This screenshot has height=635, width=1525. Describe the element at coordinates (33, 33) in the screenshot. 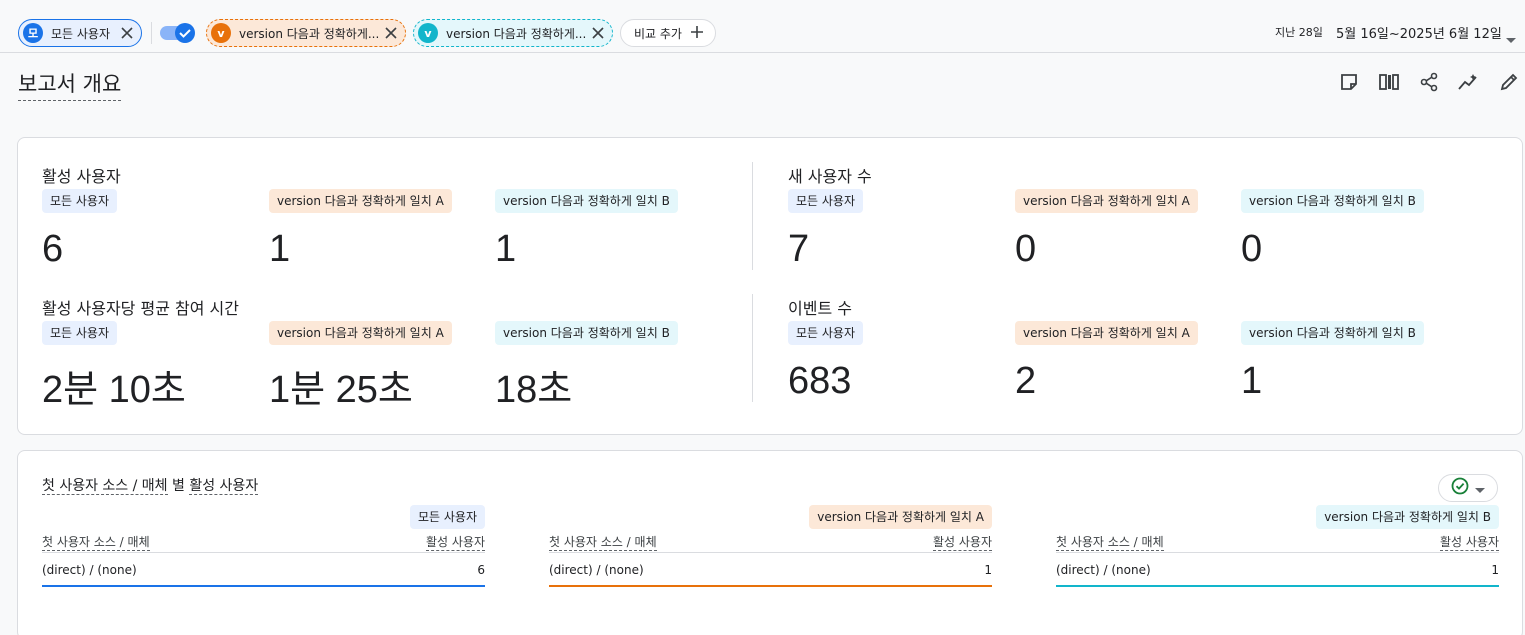

I see `segment-avatar: 모` at that location.